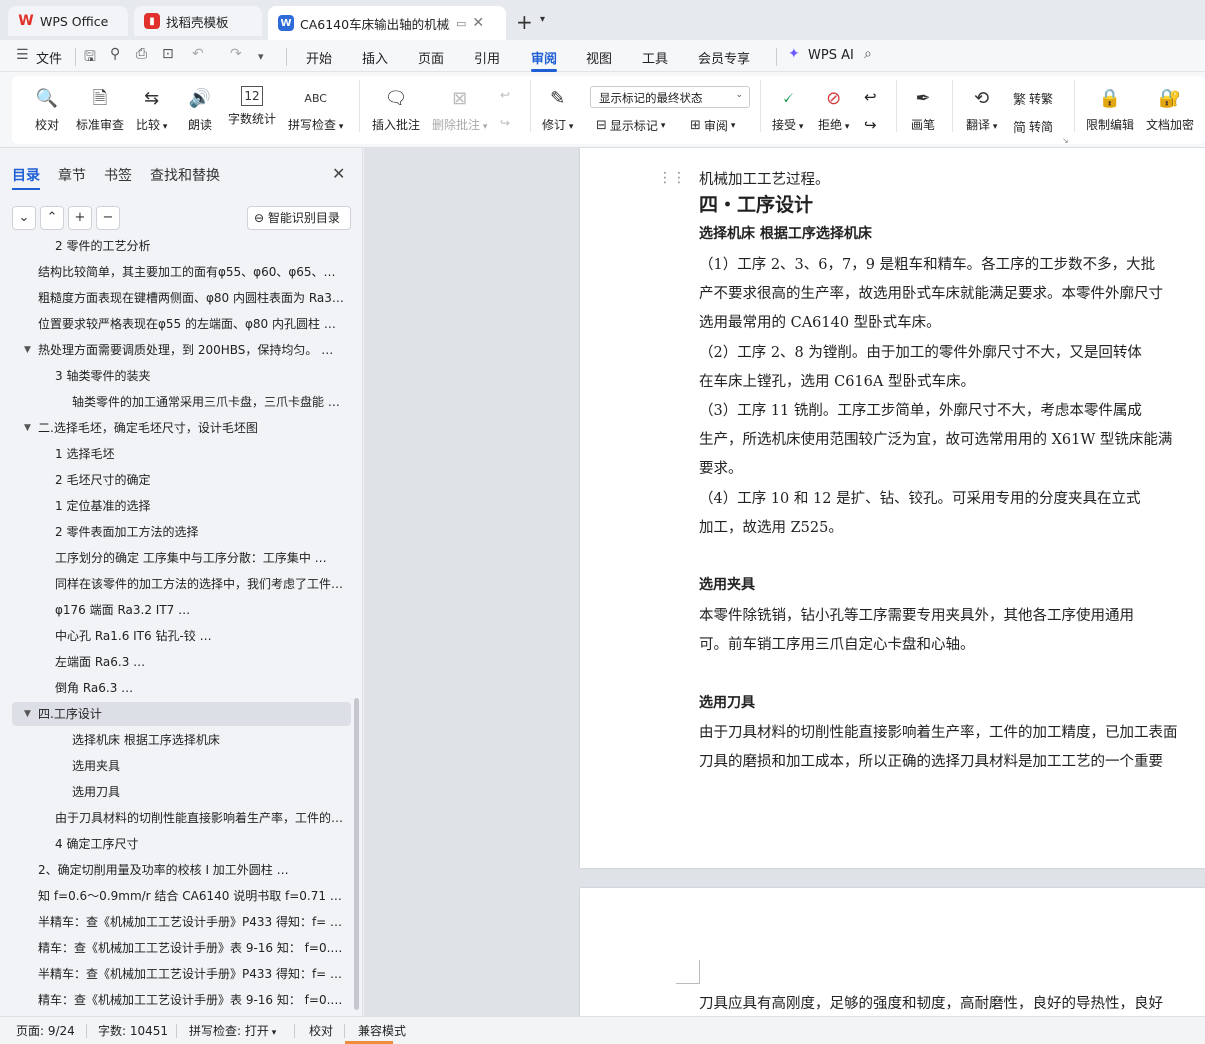 This screenshot has width=1205, height=1044. I want to click on delete-comment-button: ⊠ 删除批注 ▾, so click(459, 109).